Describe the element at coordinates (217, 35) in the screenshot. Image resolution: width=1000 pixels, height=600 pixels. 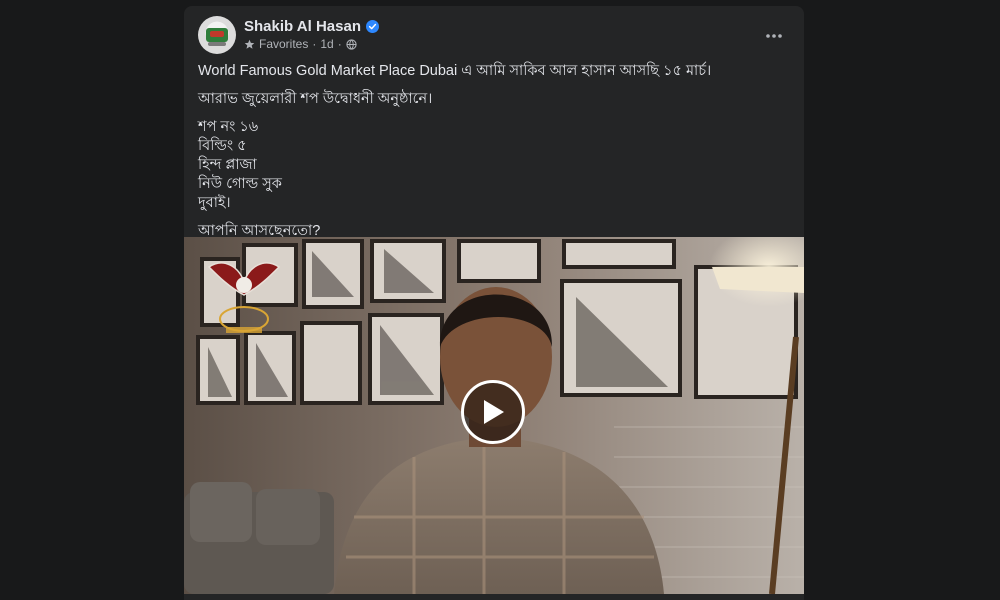
I see `avatar` at that location.